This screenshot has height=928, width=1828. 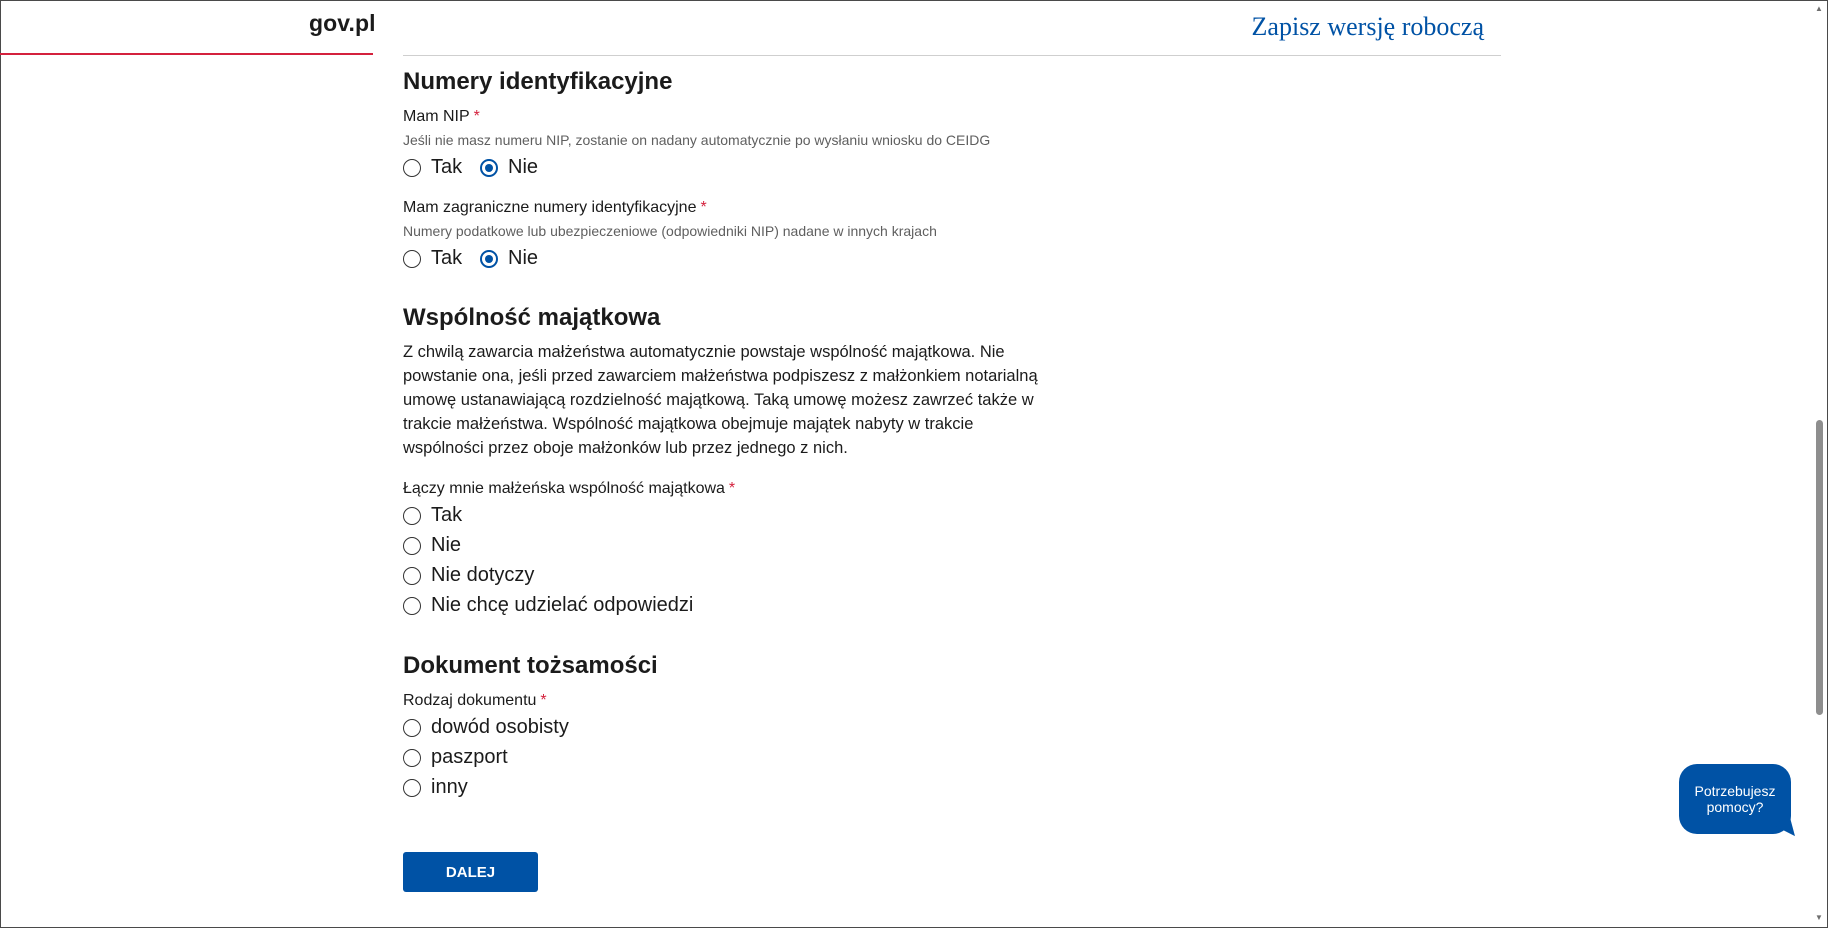 What do you see at coordinates (470, 872) in the screenshot?
I see `next-button: DALEJ` at bounding box center [470, 872].